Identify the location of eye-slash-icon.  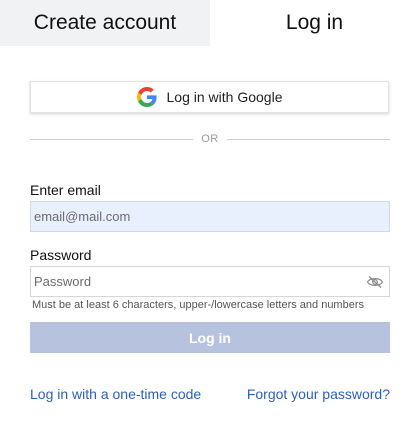
(375, 282).